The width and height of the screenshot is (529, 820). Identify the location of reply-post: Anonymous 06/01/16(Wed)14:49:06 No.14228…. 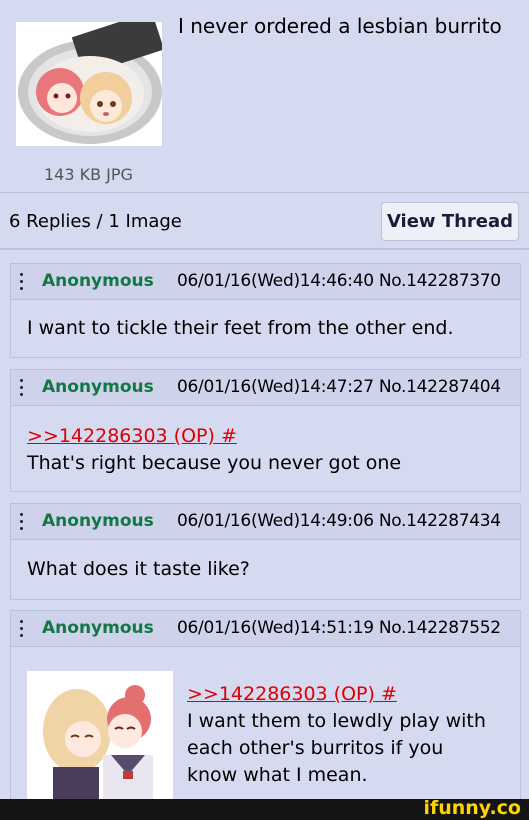
(265, 551).